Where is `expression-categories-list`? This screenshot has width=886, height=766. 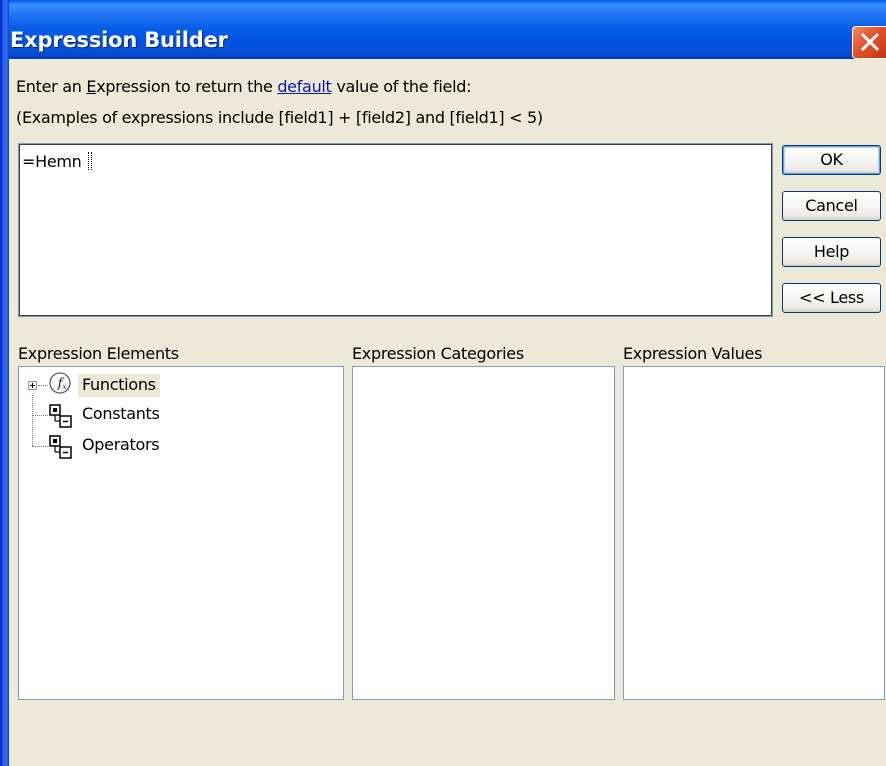
expression-categories-list is located at coordinates (483, 533).